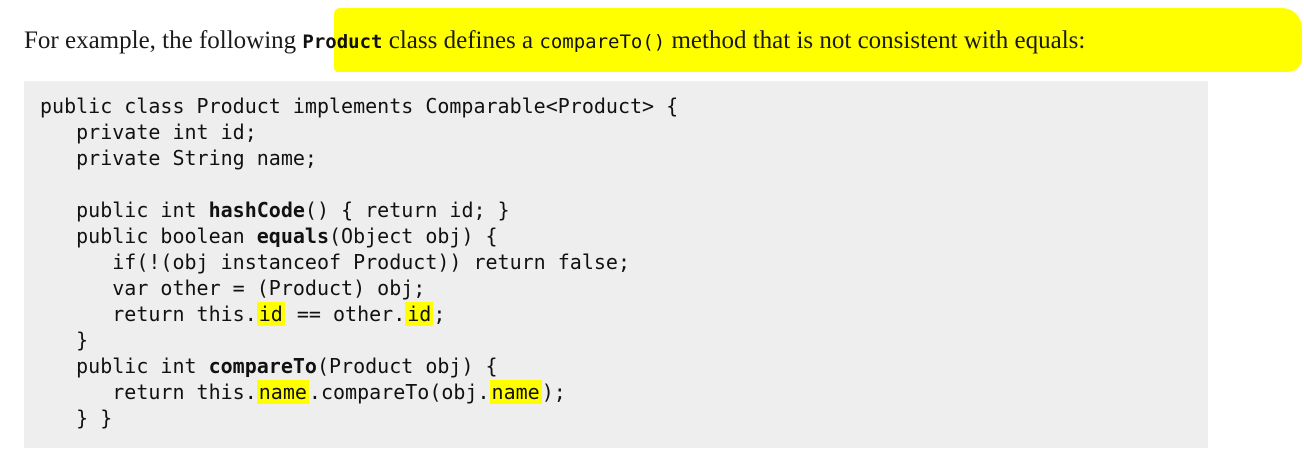 The width and height of the screenshot is (1304, 460). What do you see at coordinates (256, 210) in the screenshot?
I see `method-hashcode: hashCode` at bounding box center [256, 210].